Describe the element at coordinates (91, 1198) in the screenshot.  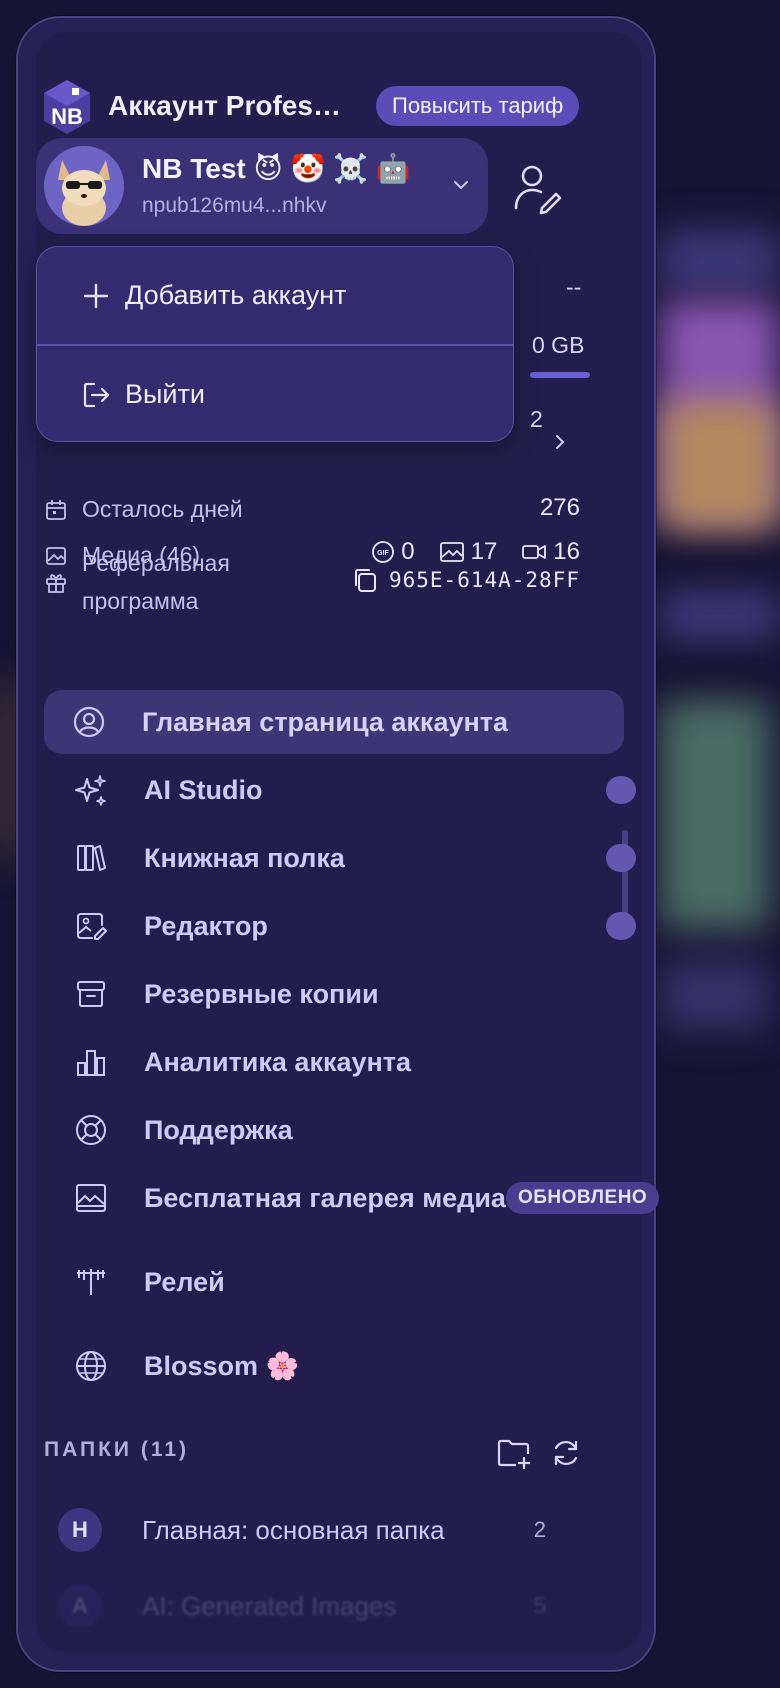
I see `gallery-icon` at that location.